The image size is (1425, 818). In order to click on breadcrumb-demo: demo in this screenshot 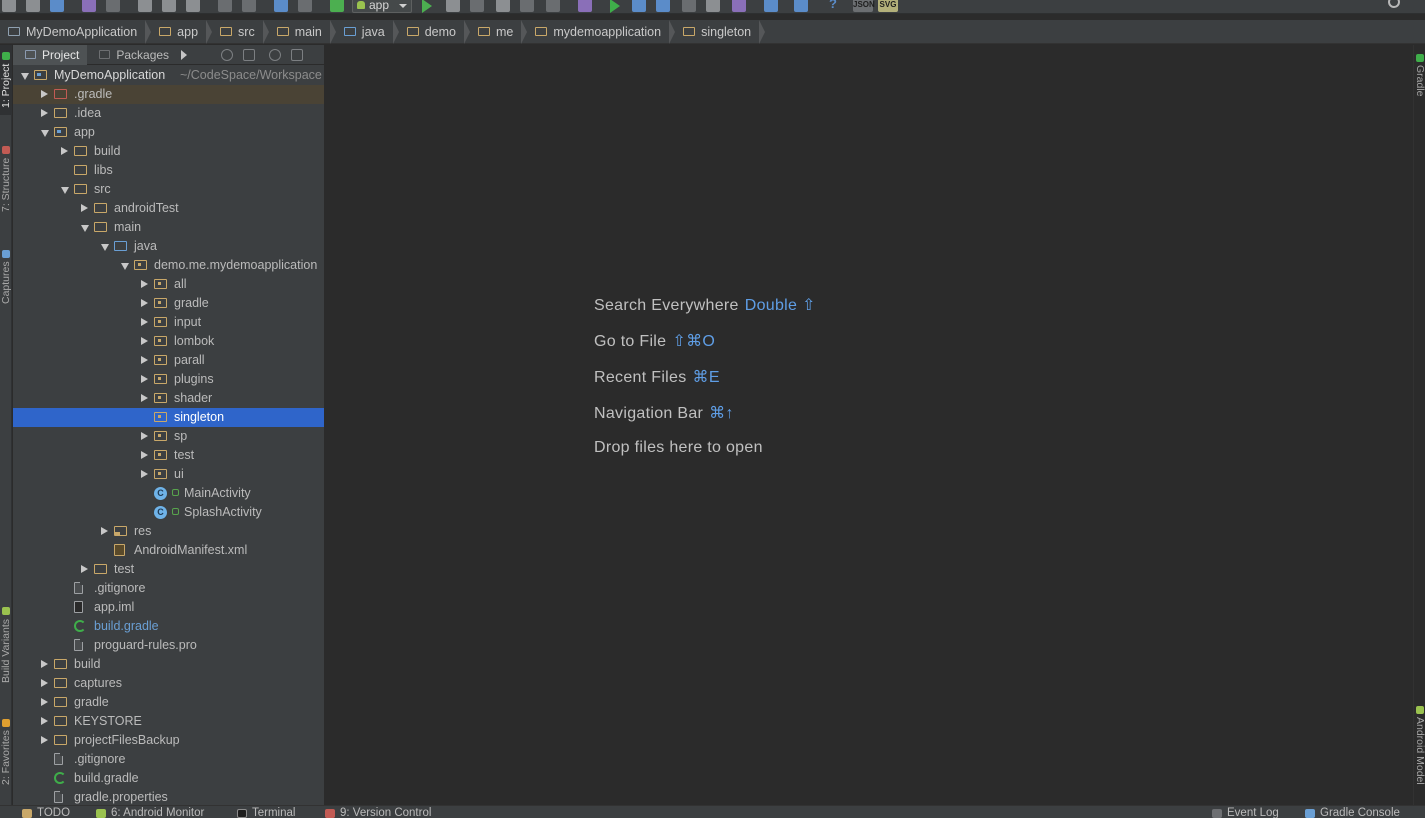, I will do `click(438, 31)`.